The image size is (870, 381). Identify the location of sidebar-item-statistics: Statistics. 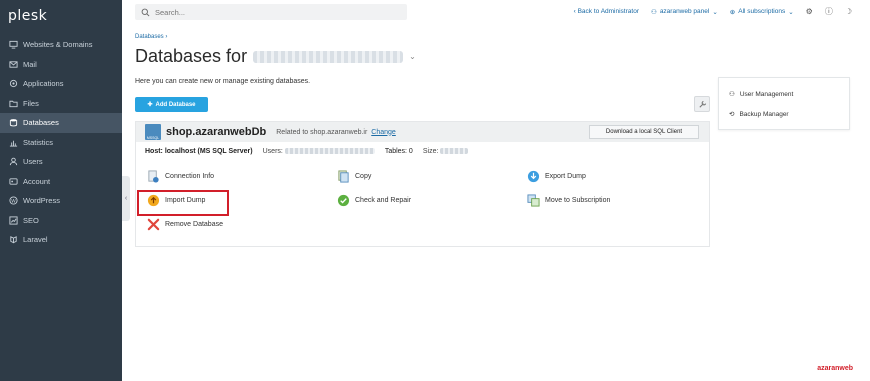
(61, 143).